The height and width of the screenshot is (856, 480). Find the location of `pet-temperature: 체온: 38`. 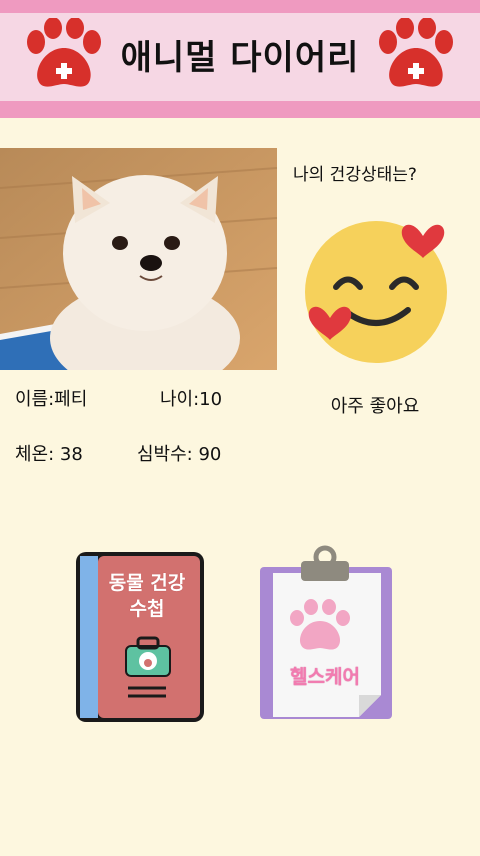

pet-temperature: 체온: 38 is located at coordinates (49, 454).